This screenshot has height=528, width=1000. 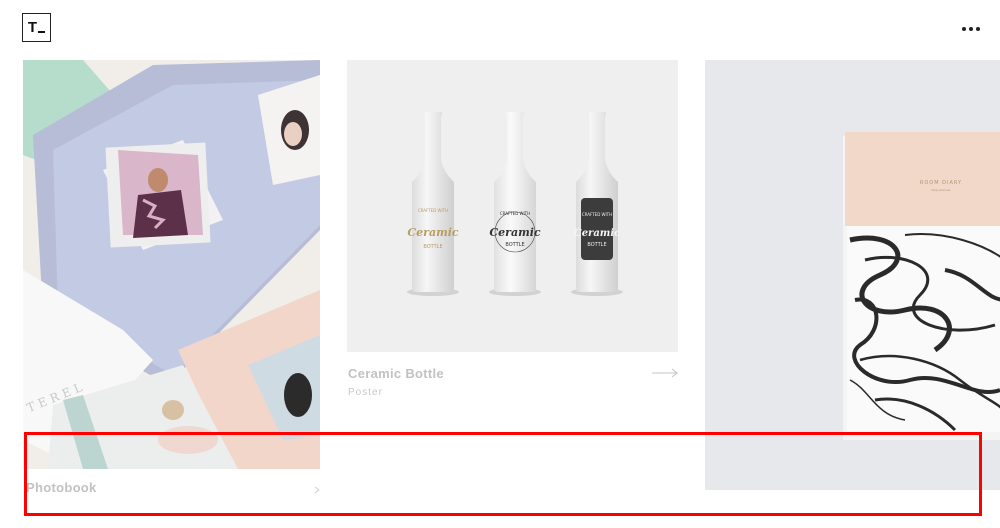 I want to click on ceramic-bottle-category: Poster, so click(x=365, y=392).